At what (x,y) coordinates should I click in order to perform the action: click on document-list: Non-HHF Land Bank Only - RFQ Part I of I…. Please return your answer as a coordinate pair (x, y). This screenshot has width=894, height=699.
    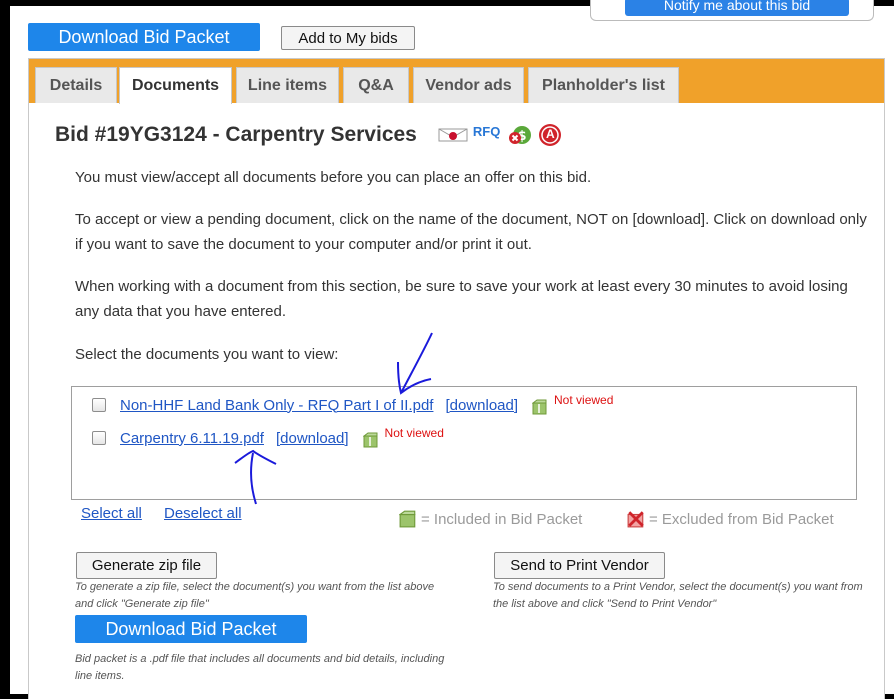
    Looking at the image, I should click on (464, 443).